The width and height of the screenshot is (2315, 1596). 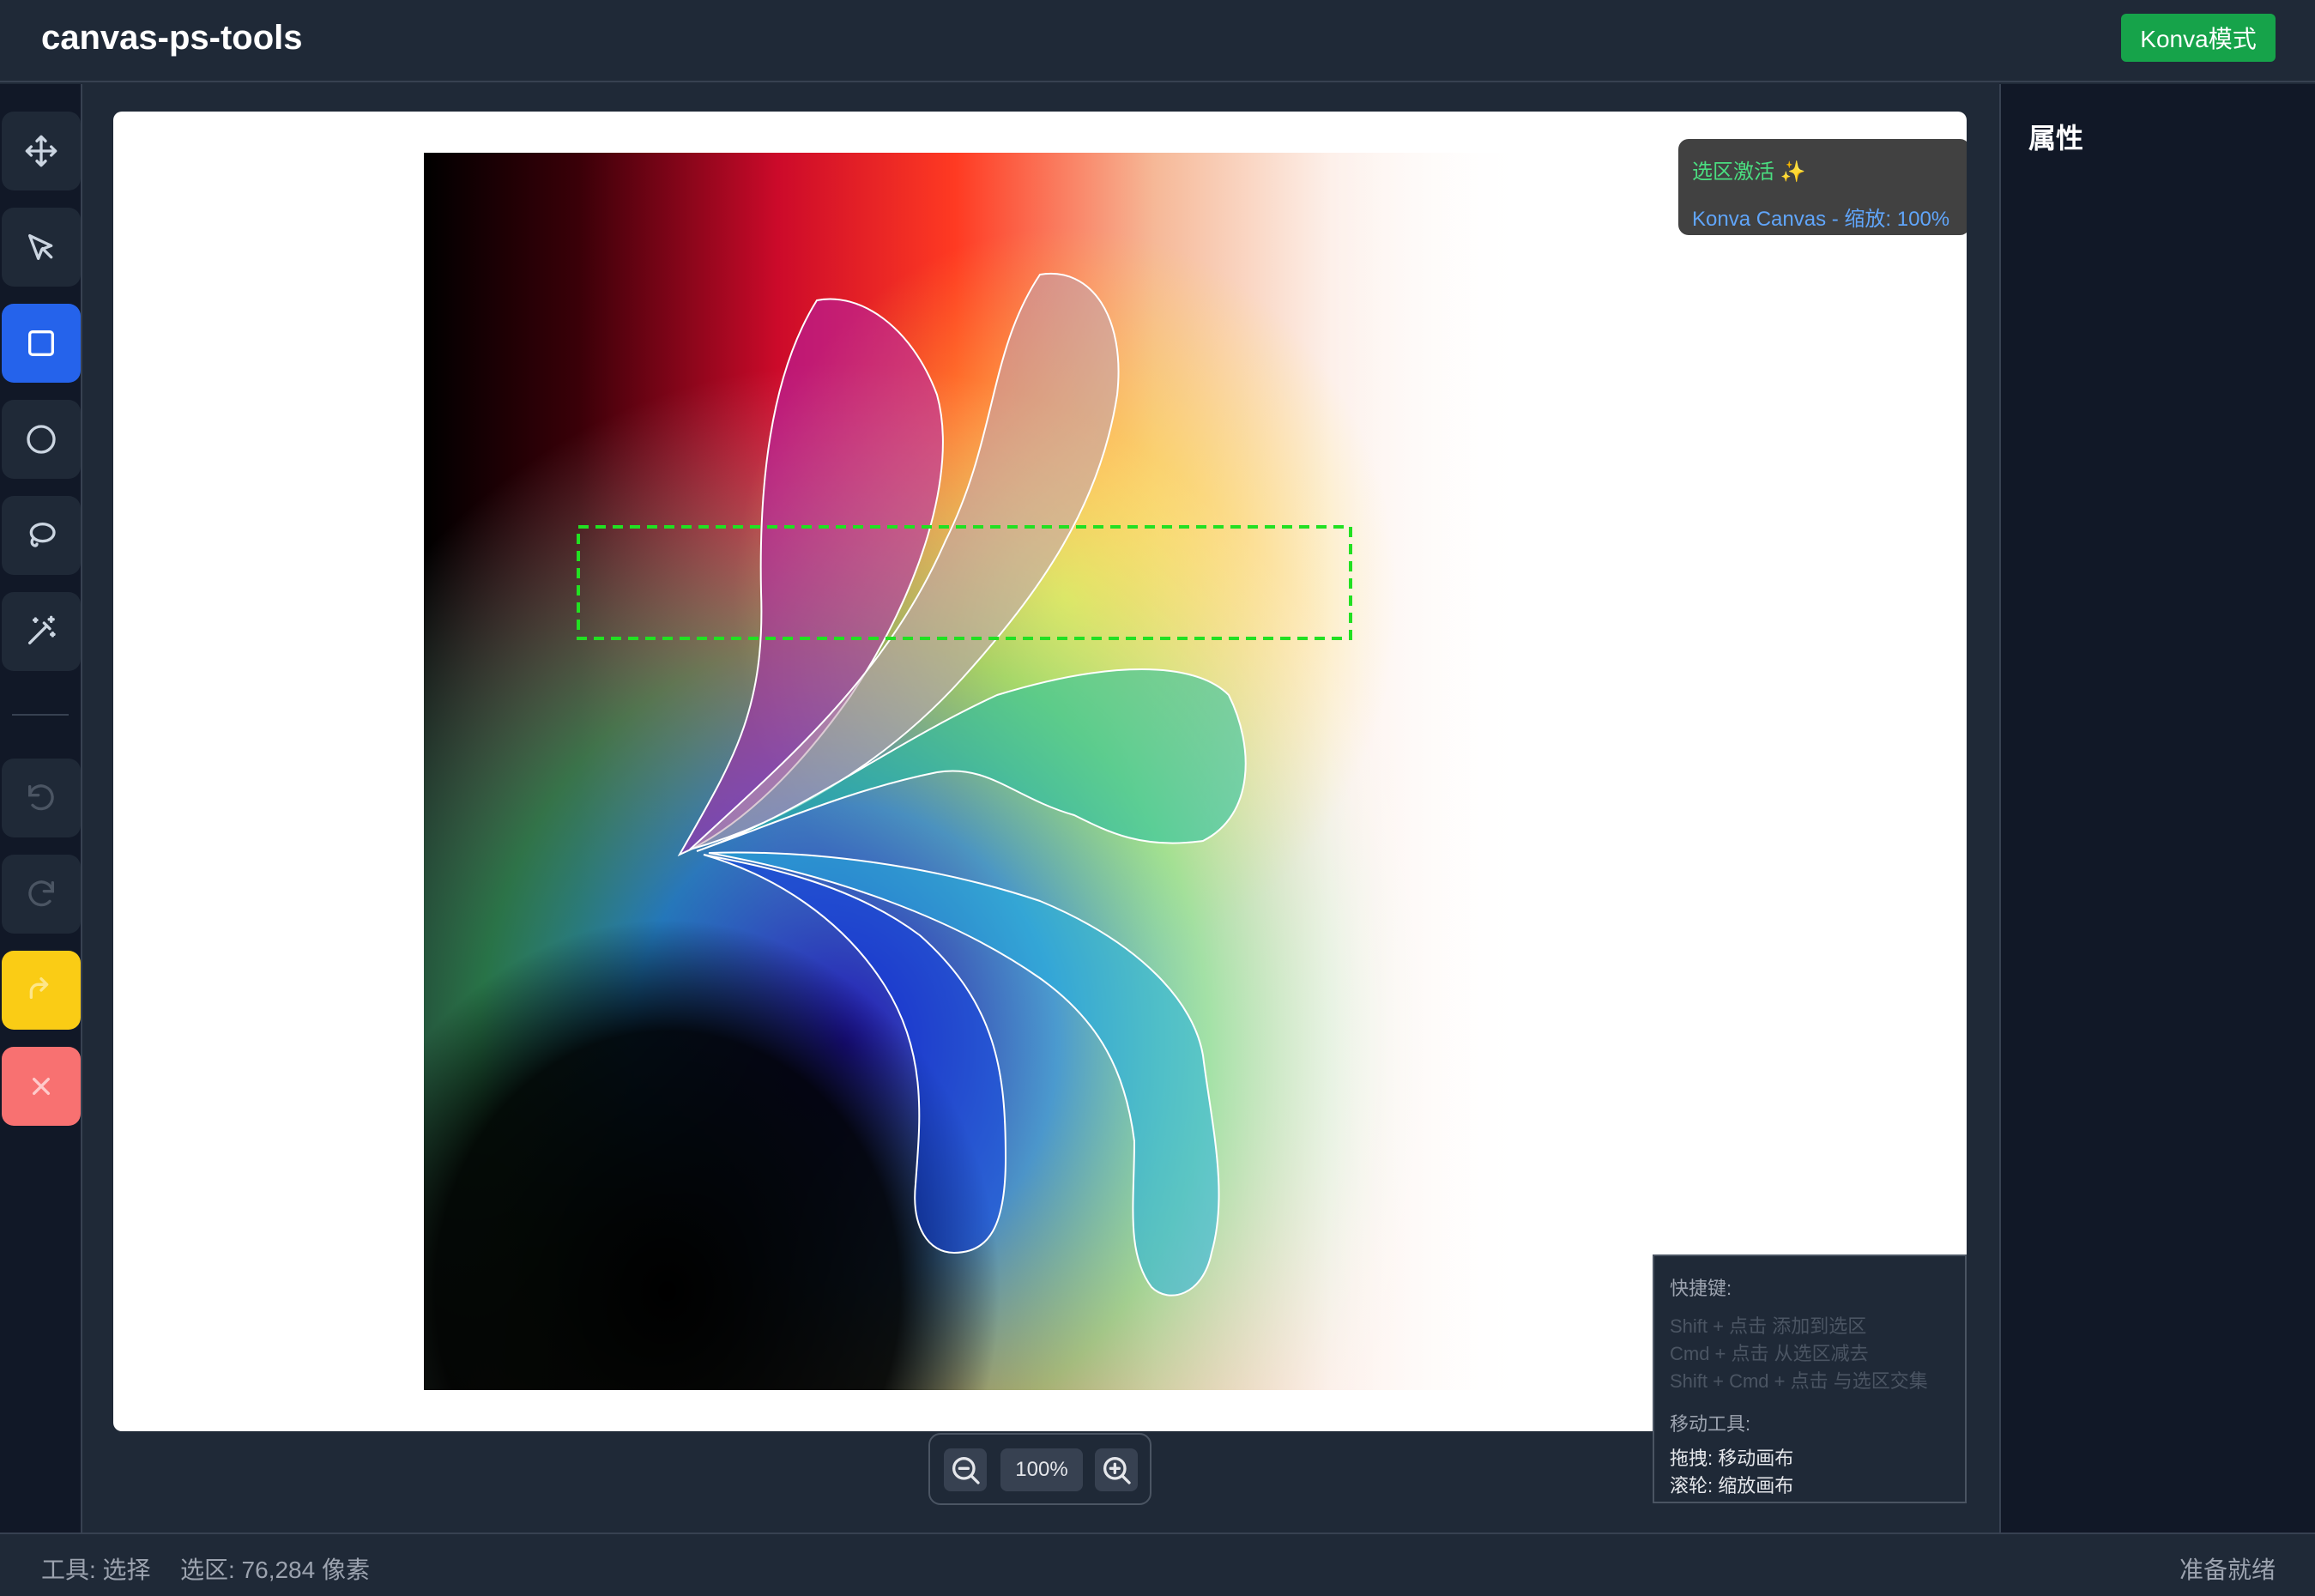 I want to click on zoom-out-icon, so click(x=966, y=1470).